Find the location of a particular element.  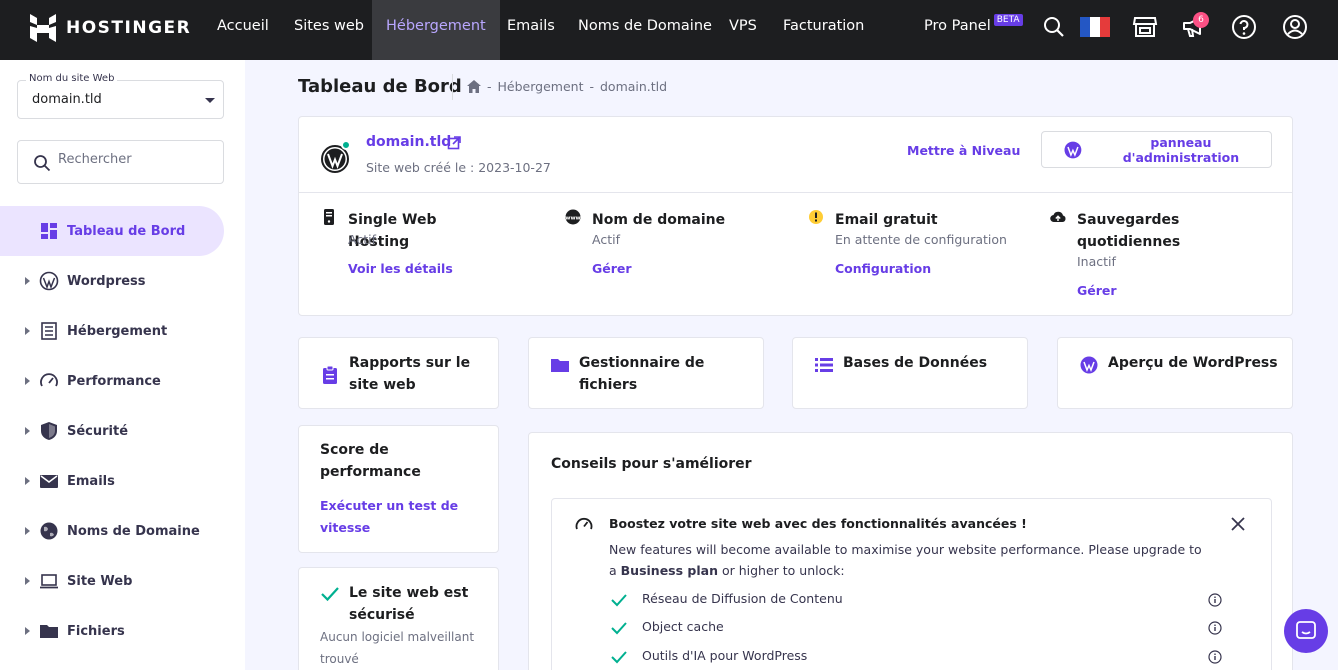

server-icon is located at coordinates (49, 331).